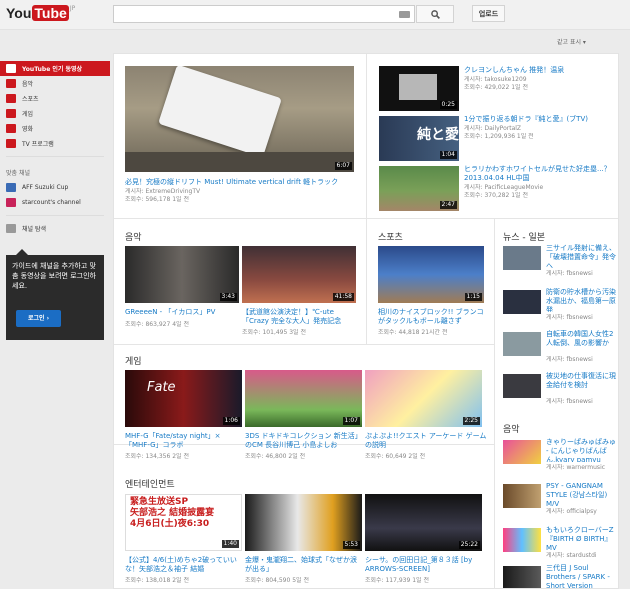 This screenshot has width=630, height=589. What do you see at coordinates (303, 565) in the screenshot?
I see `video-title: 金爆・鬼瀧翔二、始球式「なぜか涙が出る」` at bounding box center [303, 565].